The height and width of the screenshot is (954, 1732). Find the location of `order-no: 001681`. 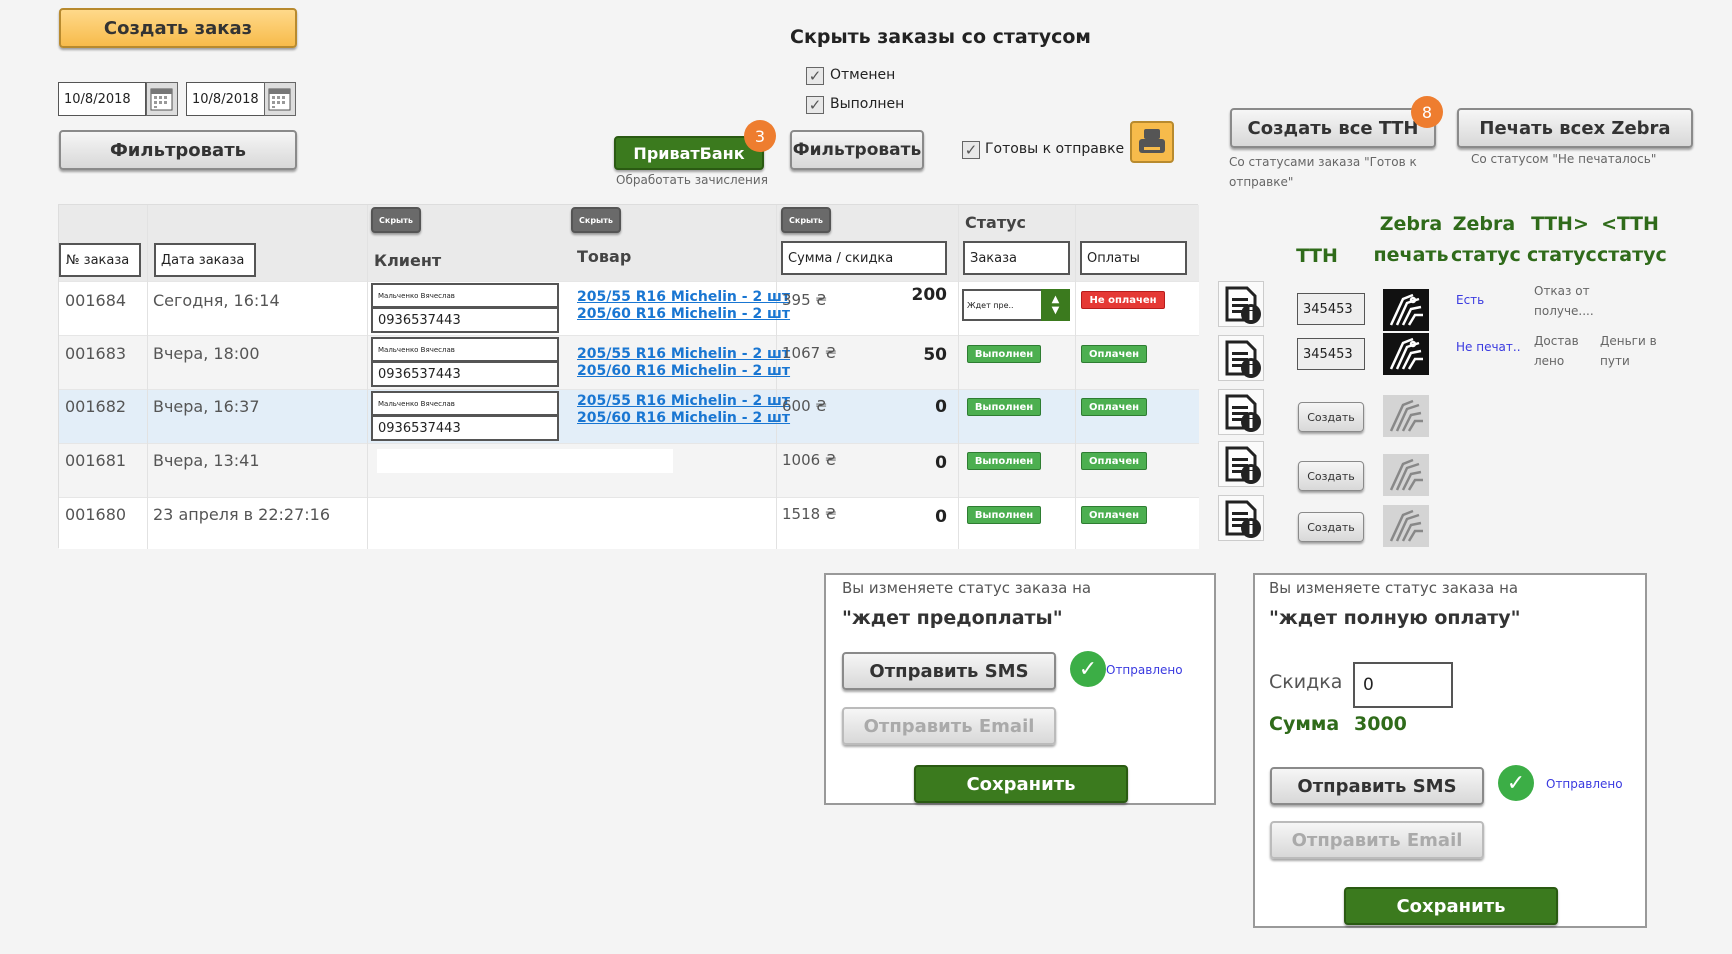

order-no: 001681 is located at coordinates (96, 460).